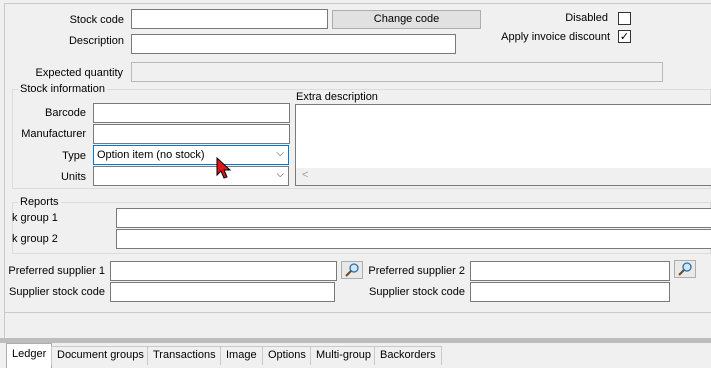 The image size is (711, 368). I want to click on change-code-button: Change code, so click(406, 19).